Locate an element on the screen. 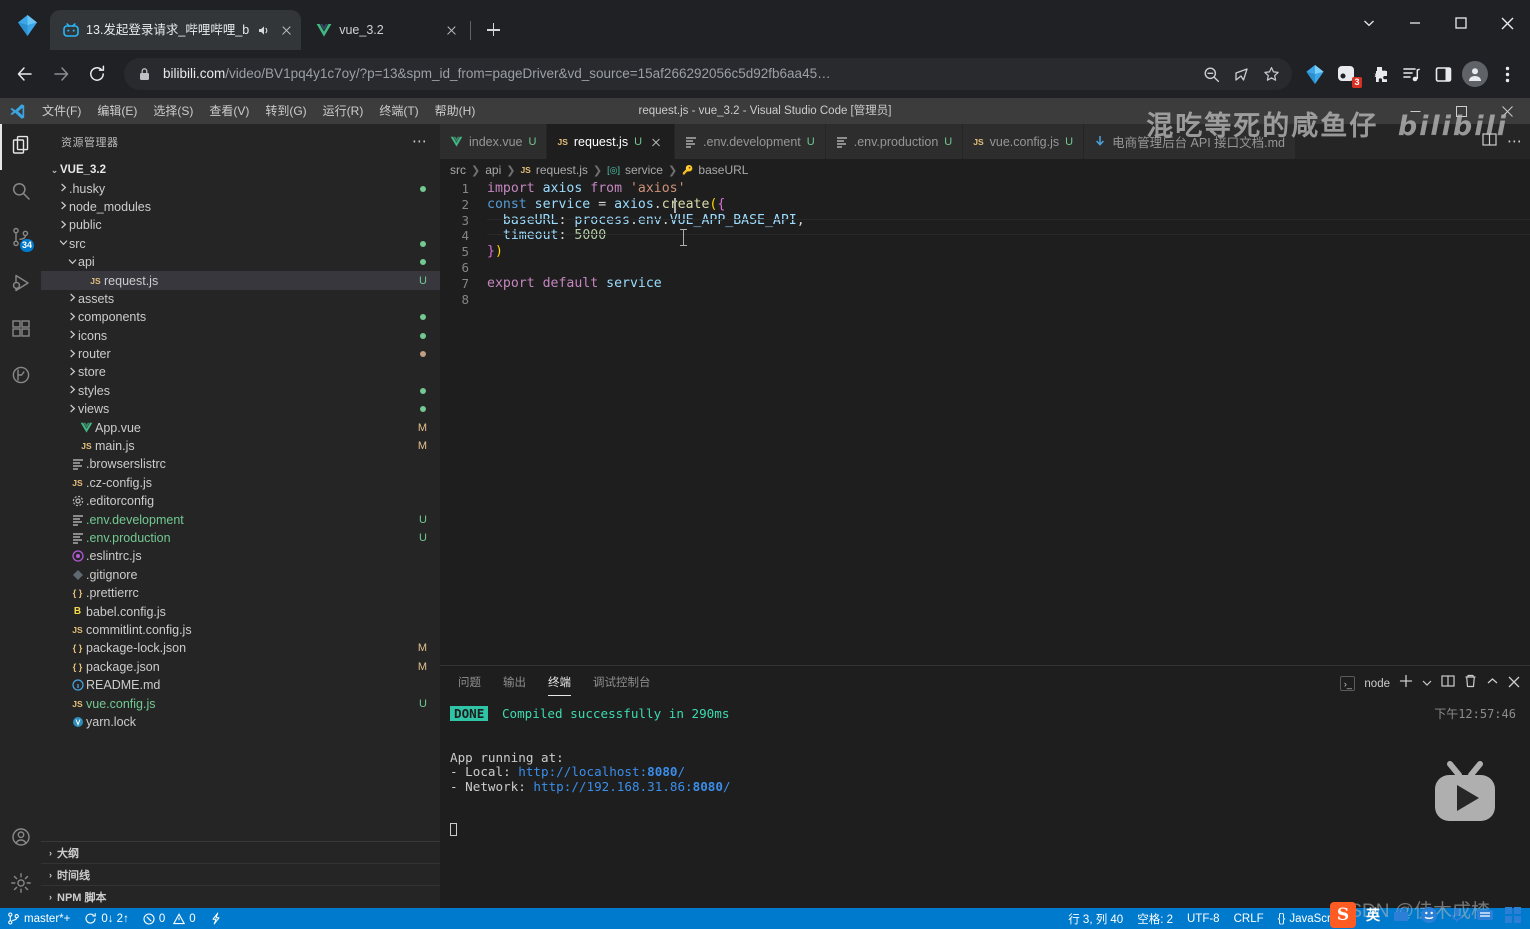 The width and height of the screenshot is (1530, 929). activity-run-debug is located at coordinates (20, 285).